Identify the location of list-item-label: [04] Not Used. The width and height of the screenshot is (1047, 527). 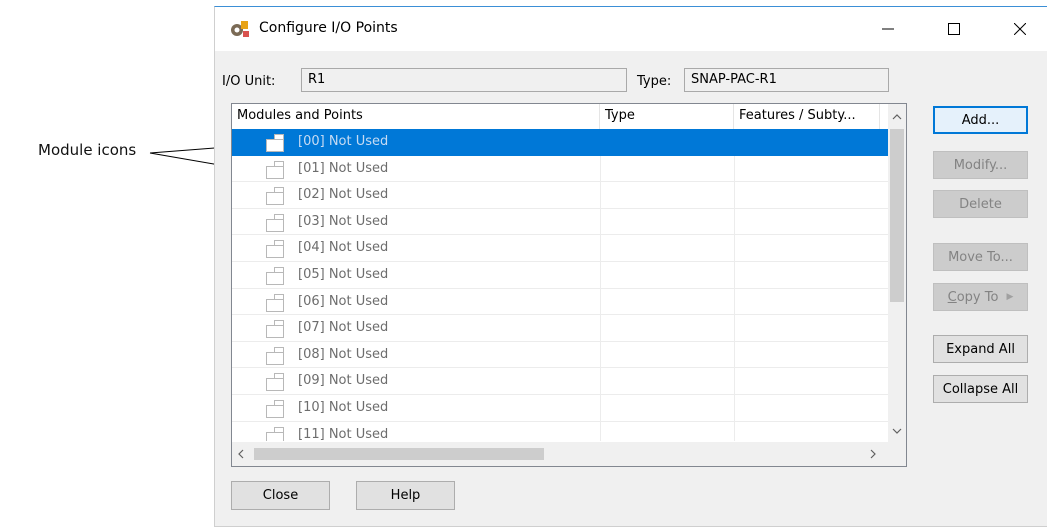
(343, 248).